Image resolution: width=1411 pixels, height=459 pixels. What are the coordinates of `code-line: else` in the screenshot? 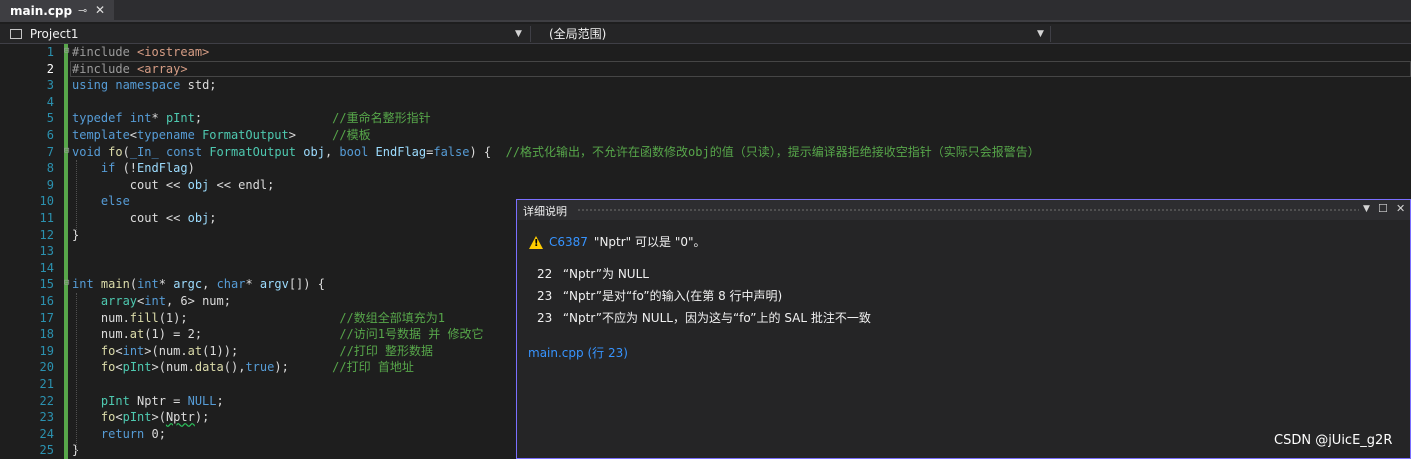 It's located at (115, 201).